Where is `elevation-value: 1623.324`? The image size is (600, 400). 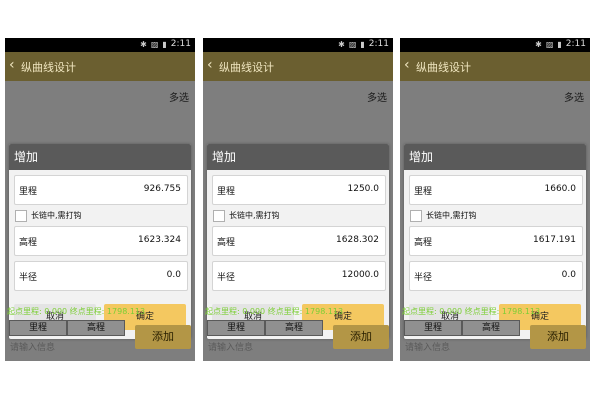 elevation-value: 1623.324 is located at coordinates (159, 240).